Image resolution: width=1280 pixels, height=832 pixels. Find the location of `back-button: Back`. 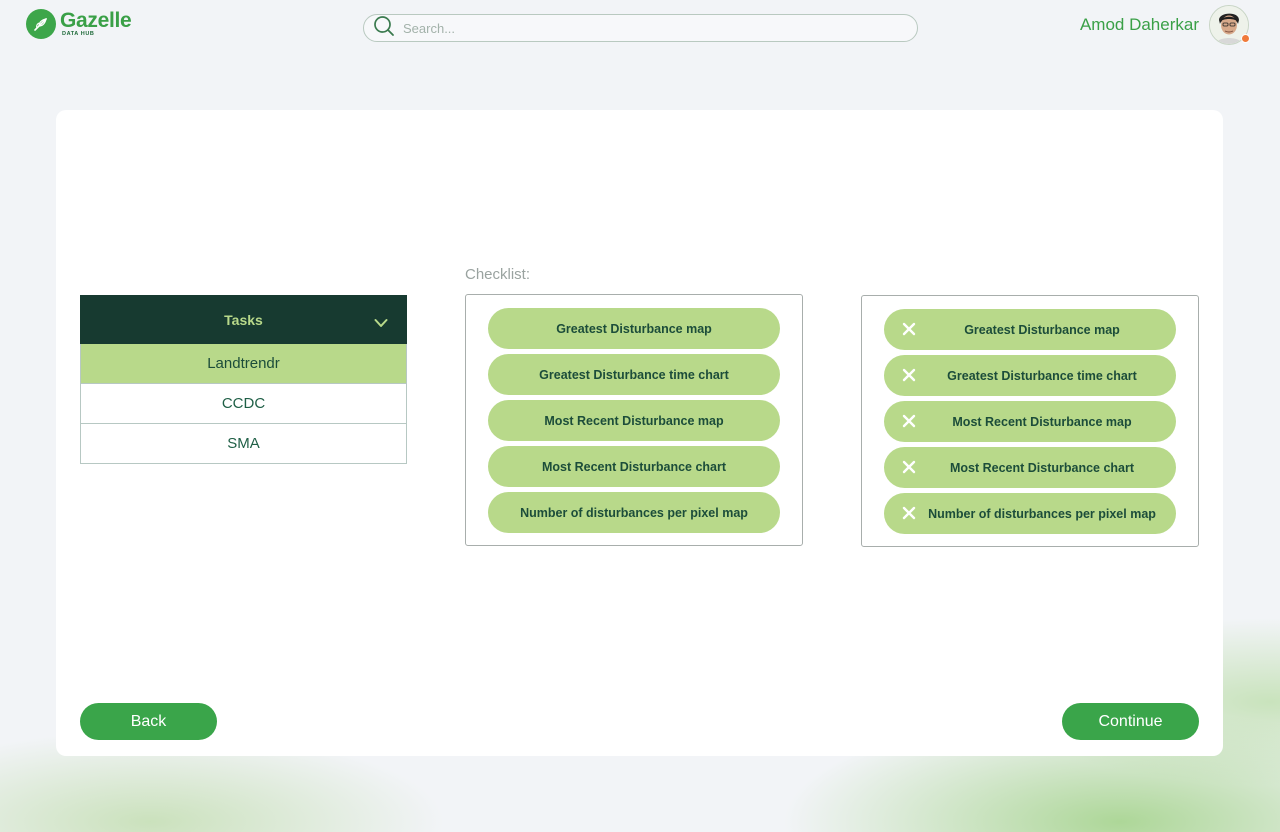

back-button: Back is located at coordinates (148, 721).